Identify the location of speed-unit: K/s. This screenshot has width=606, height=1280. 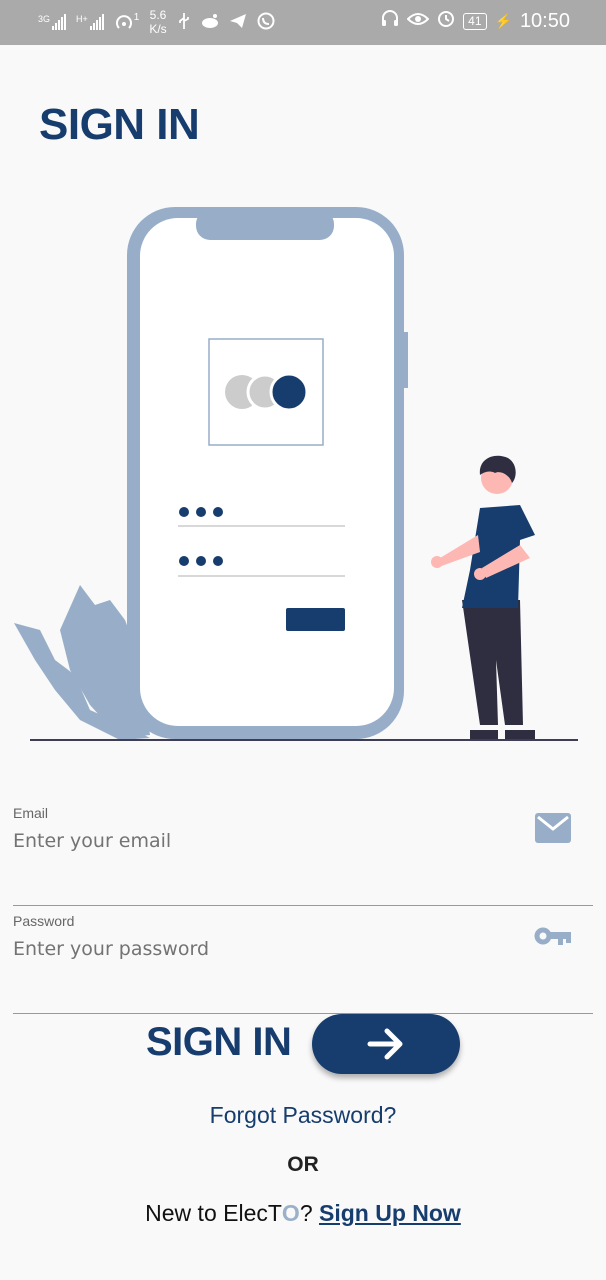
(158, 29).